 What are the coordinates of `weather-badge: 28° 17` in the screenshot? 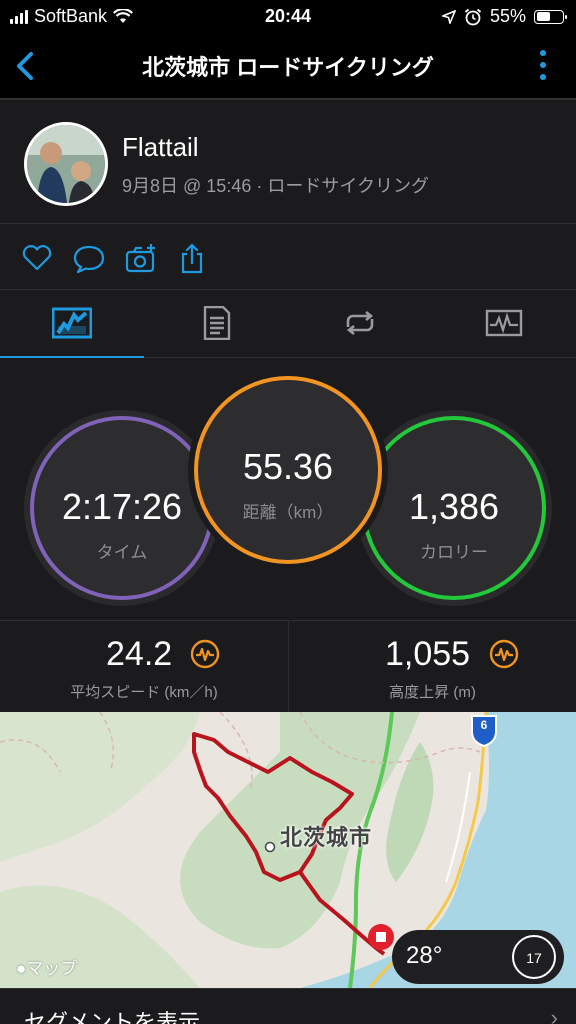 It's located at (478, 957).